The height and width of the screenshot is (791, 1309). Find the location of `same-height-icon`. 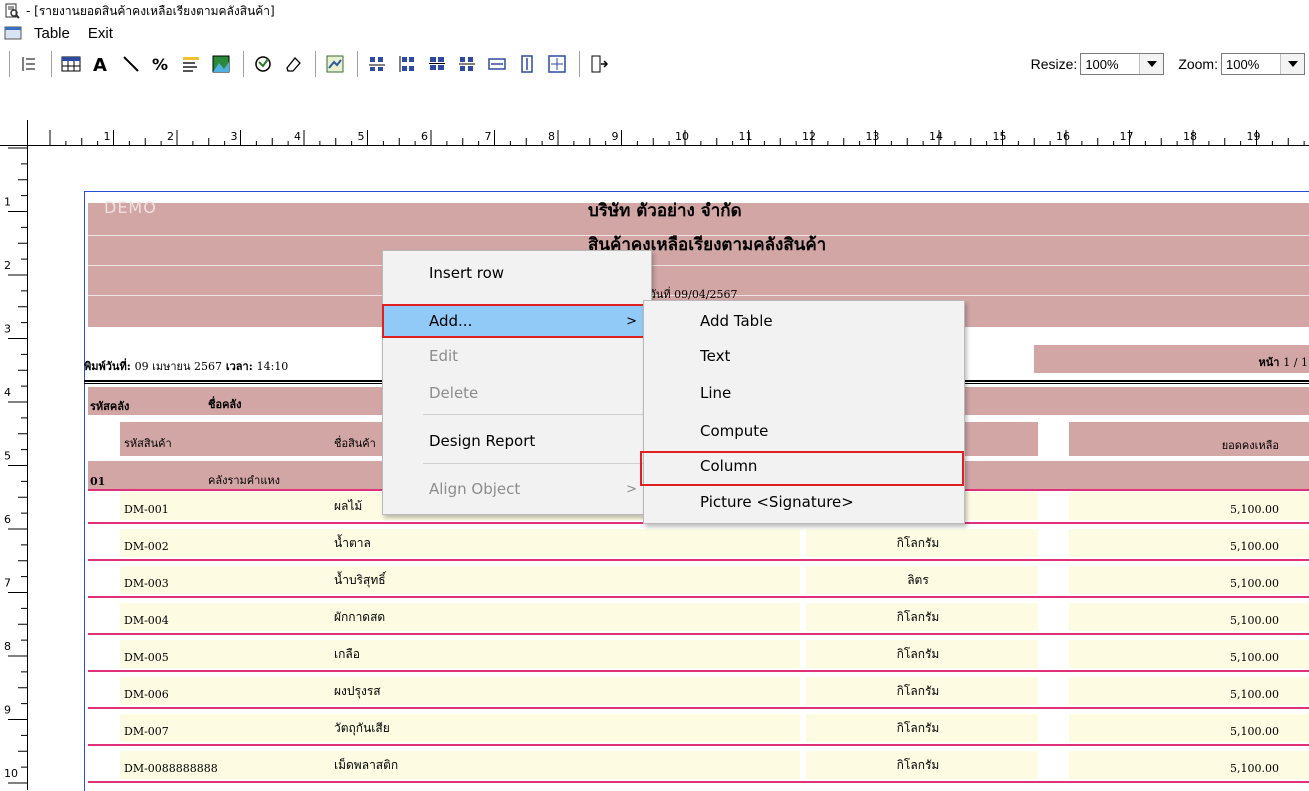

same-height-icon is located at coordinates (527, 64).